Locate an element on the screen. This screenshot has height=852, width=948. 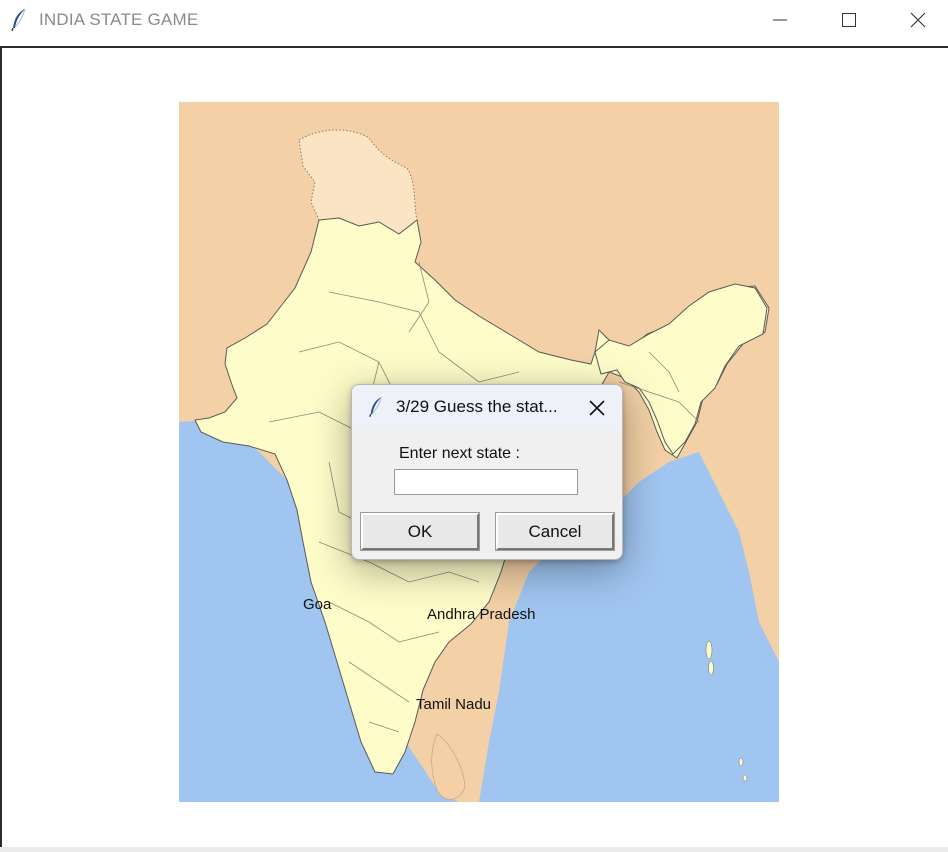
minimize-button is located at coordinates (780, 20).